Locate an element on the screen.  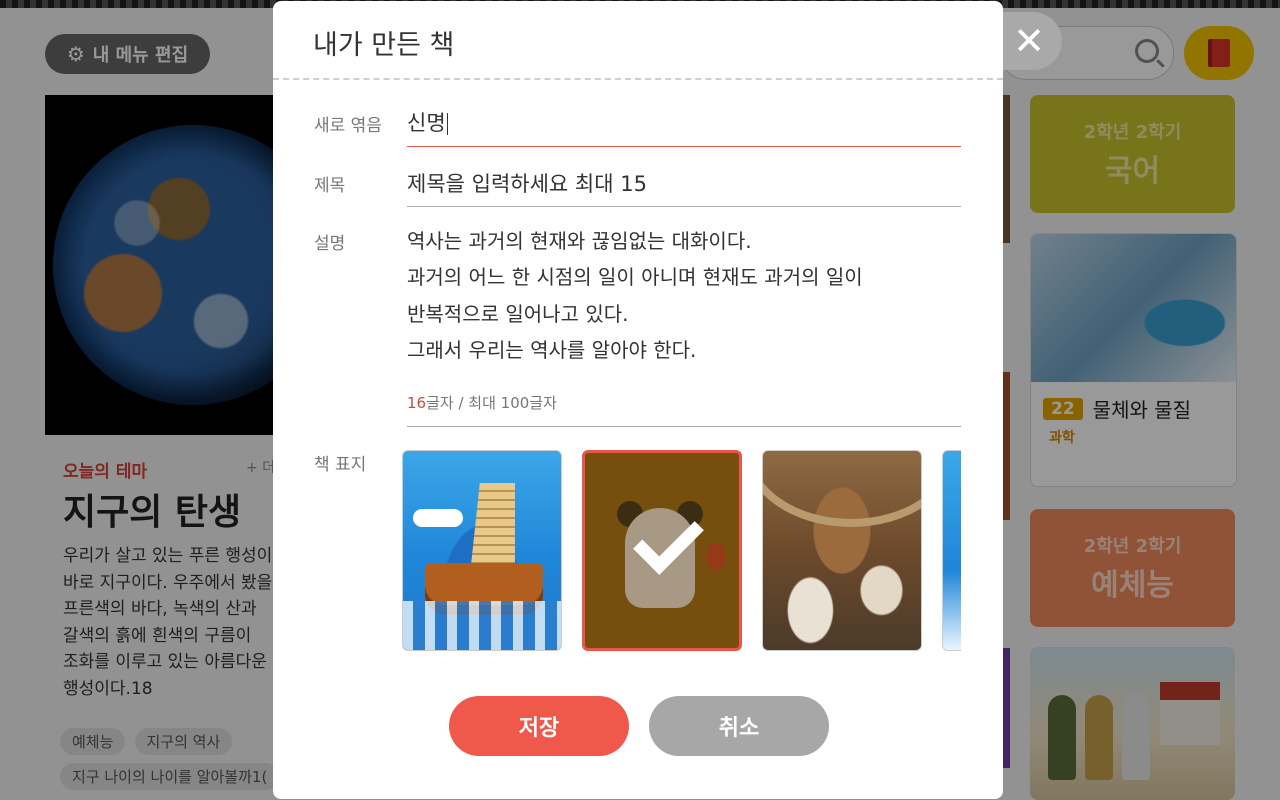
collection-value: 신명 is located at coordinates (426, 123).